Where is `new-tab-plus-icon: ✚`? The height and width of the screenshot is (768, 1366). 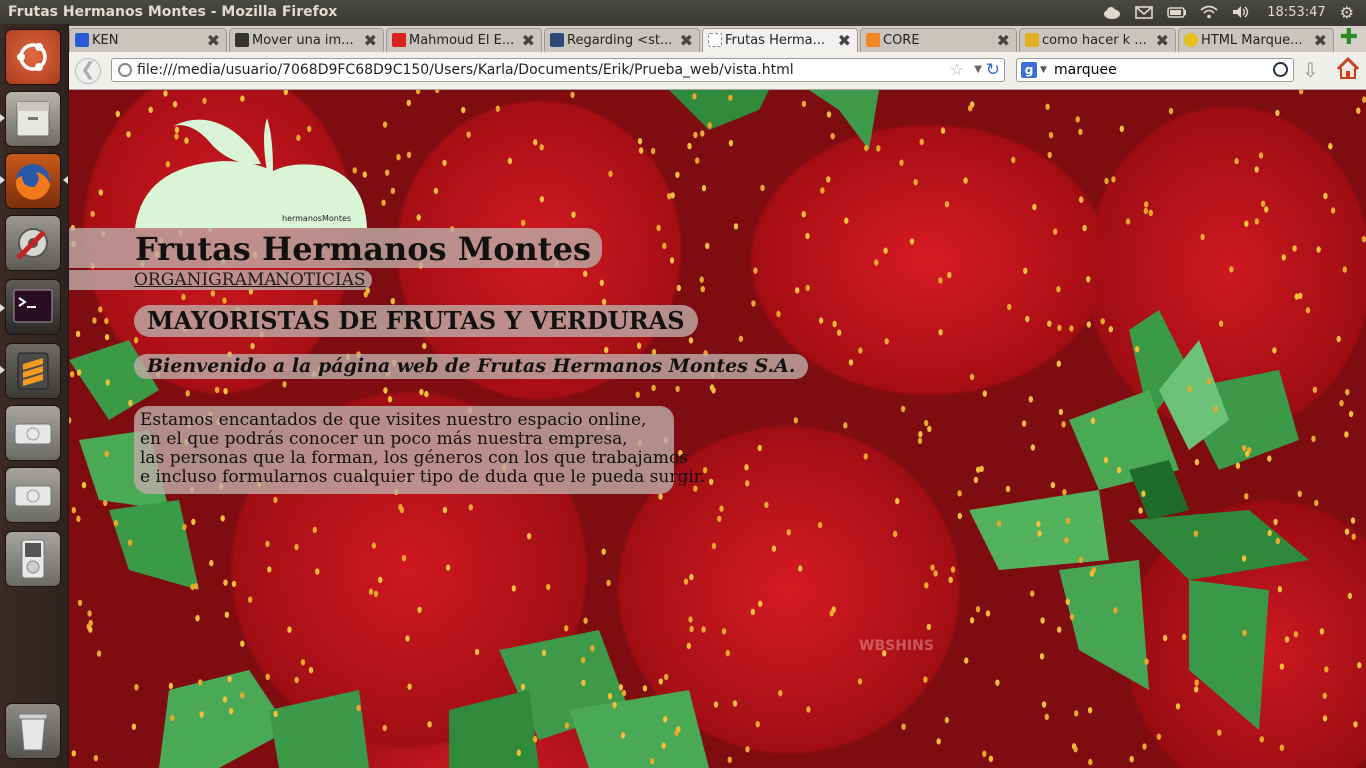
new-tab-plus-icon: ✚ is located at coordinates (1349, 38).